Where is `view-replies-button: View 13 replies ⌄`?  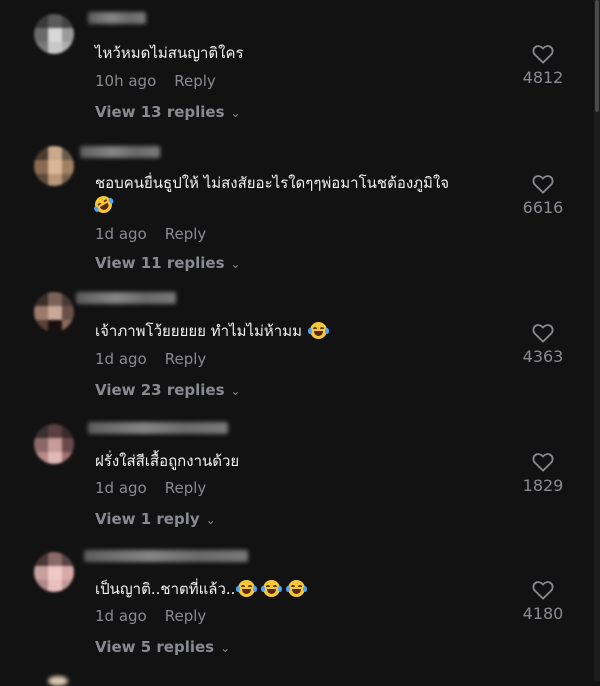 view-replies-button: View 13 replies ⌄ is located at coordinates (168, 112).